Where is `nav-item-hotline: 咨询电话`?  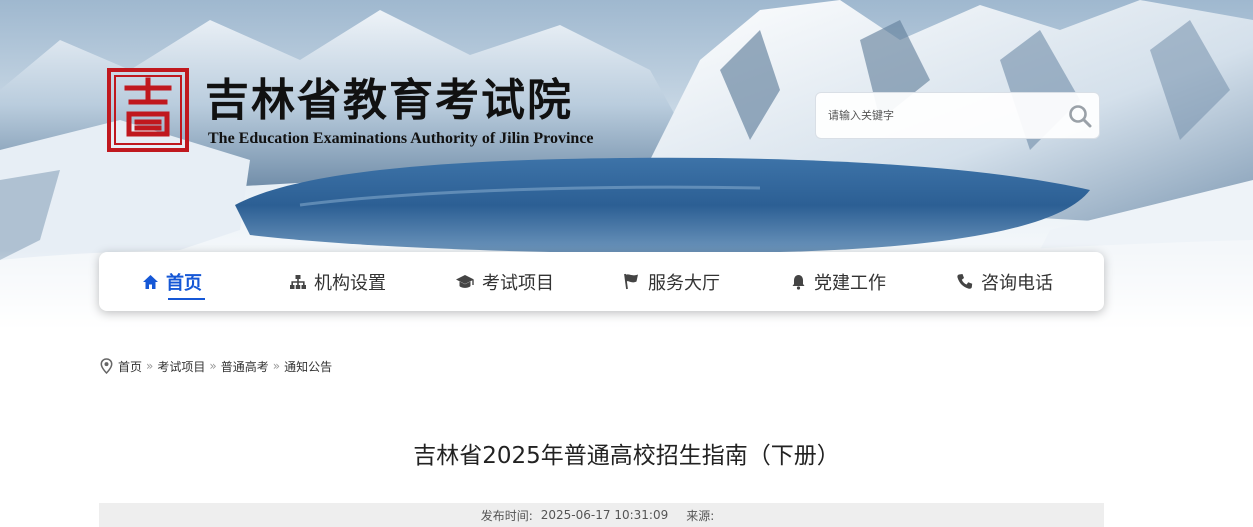 nav-item-hotline: 咨询电话 is located at coordinates (1004, 281).